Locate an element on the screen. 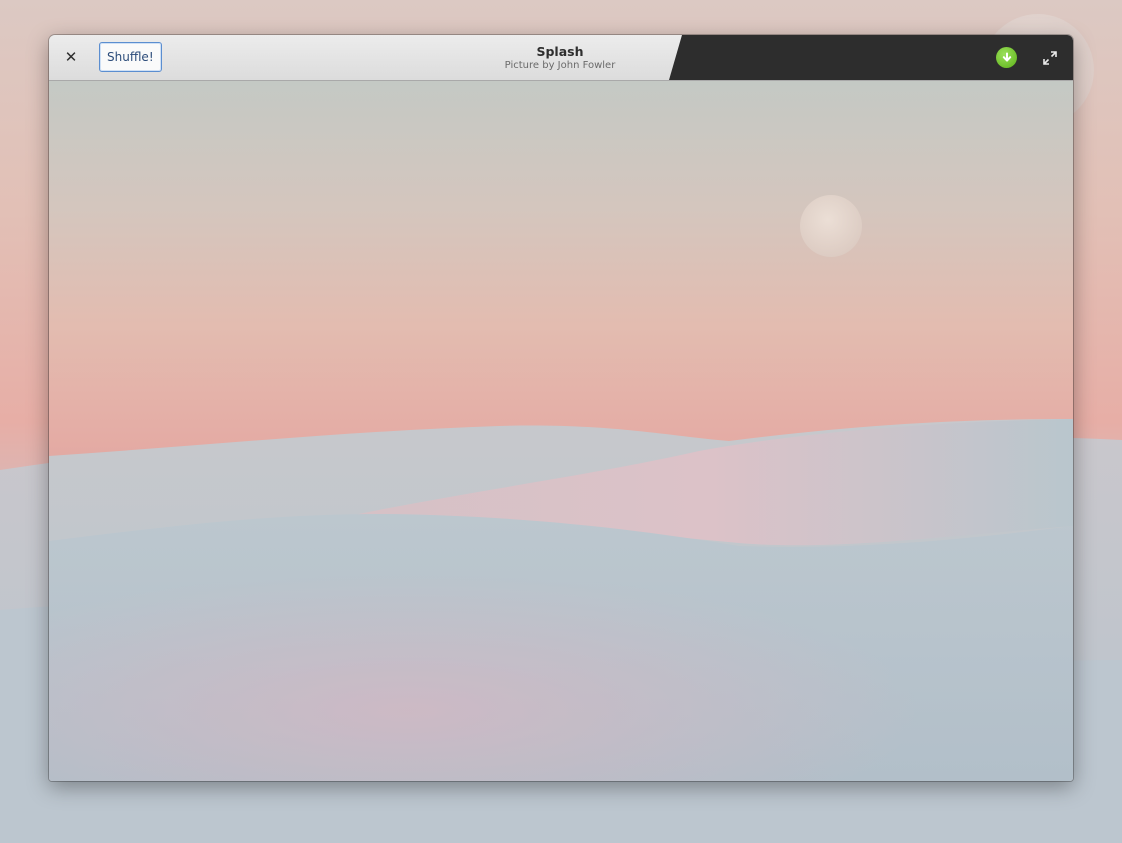 This screenshot has height=843, width=1122. close-button: ✕ is located at coordinates (71, 57).